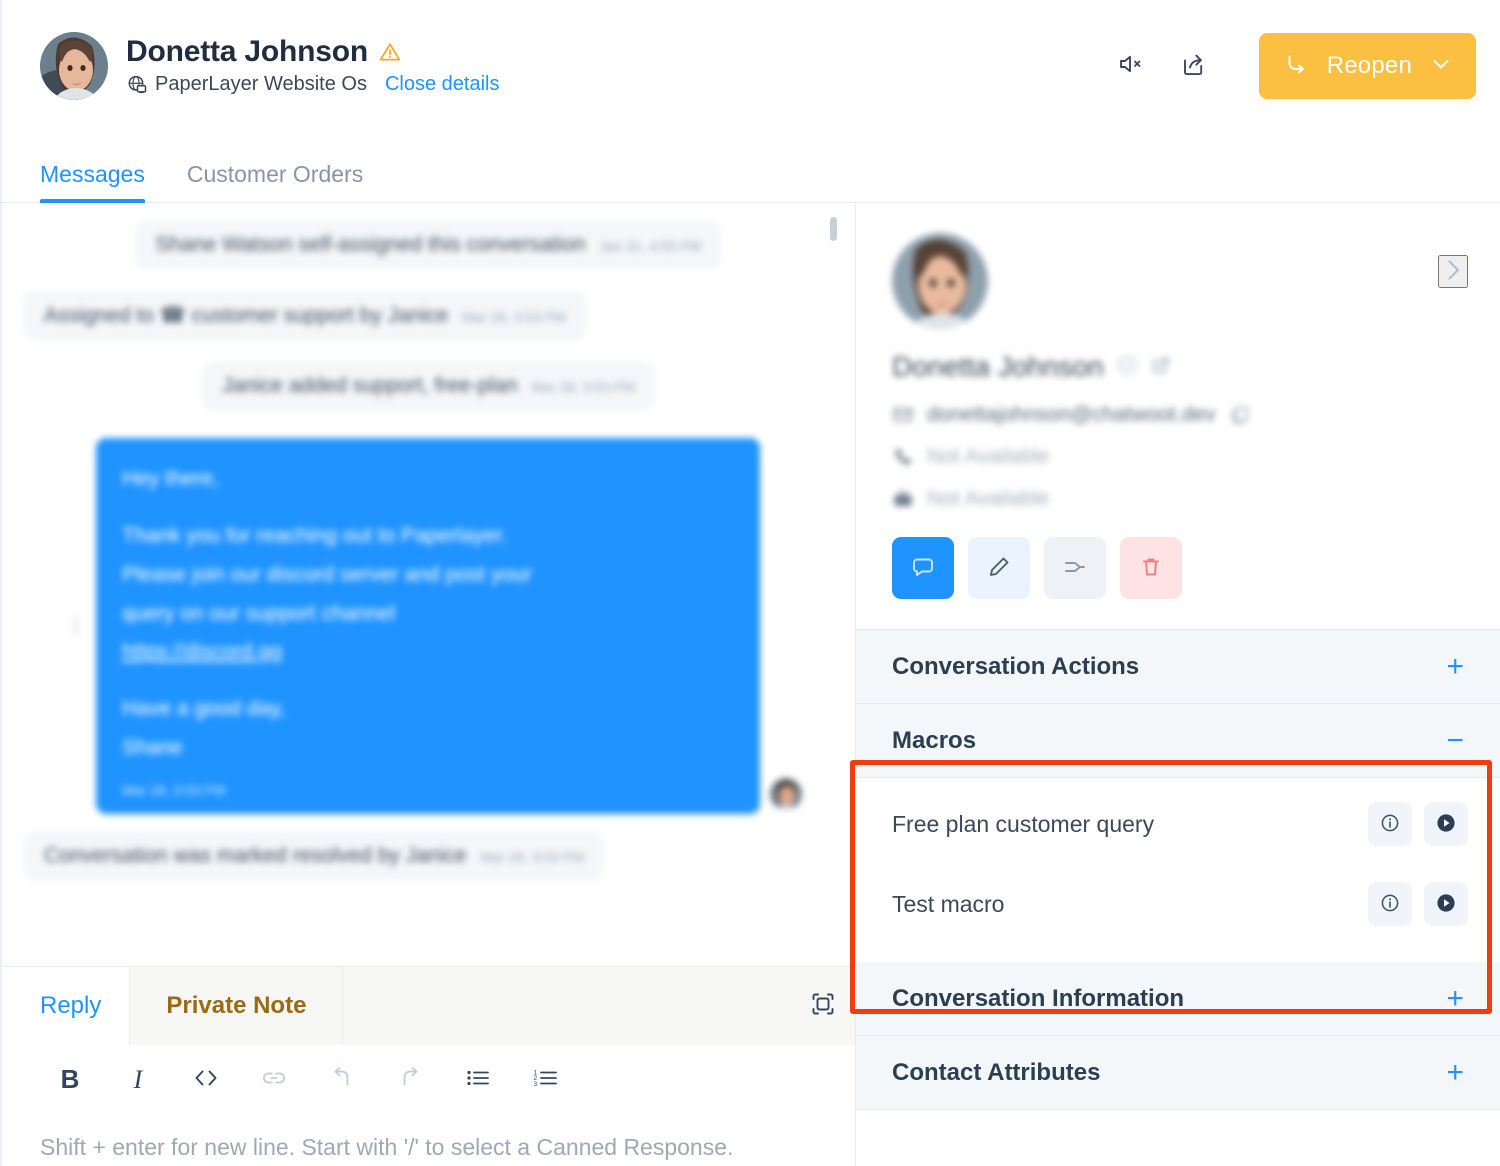  I want to click on merge-contact-button, so click(1075, 568).